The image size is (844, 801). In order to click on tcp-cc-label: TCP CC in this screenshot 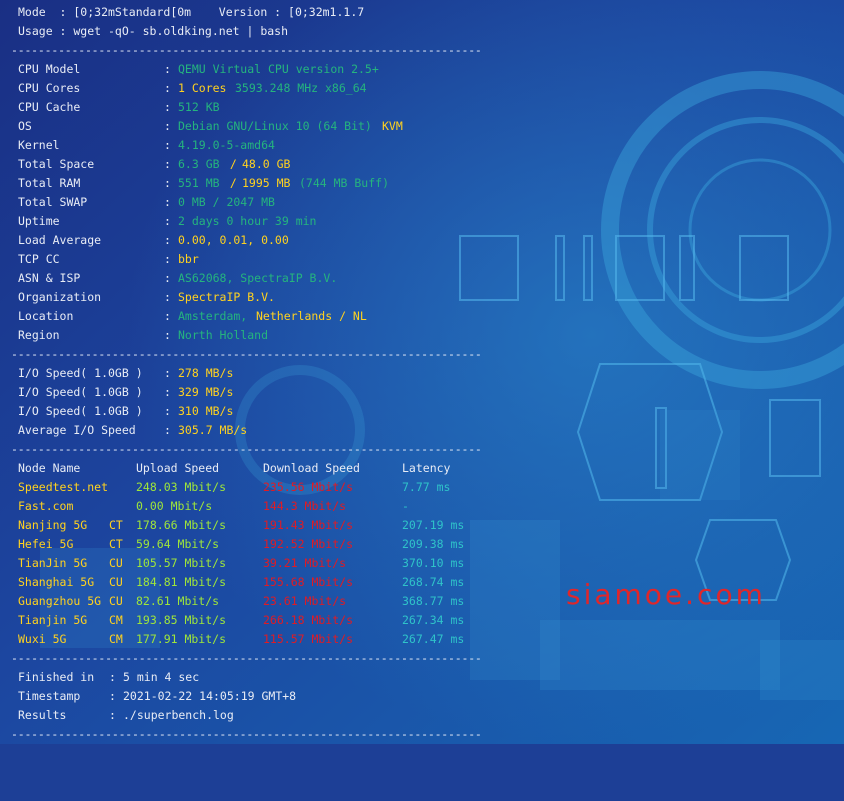, I will do `click(39, 259)`.